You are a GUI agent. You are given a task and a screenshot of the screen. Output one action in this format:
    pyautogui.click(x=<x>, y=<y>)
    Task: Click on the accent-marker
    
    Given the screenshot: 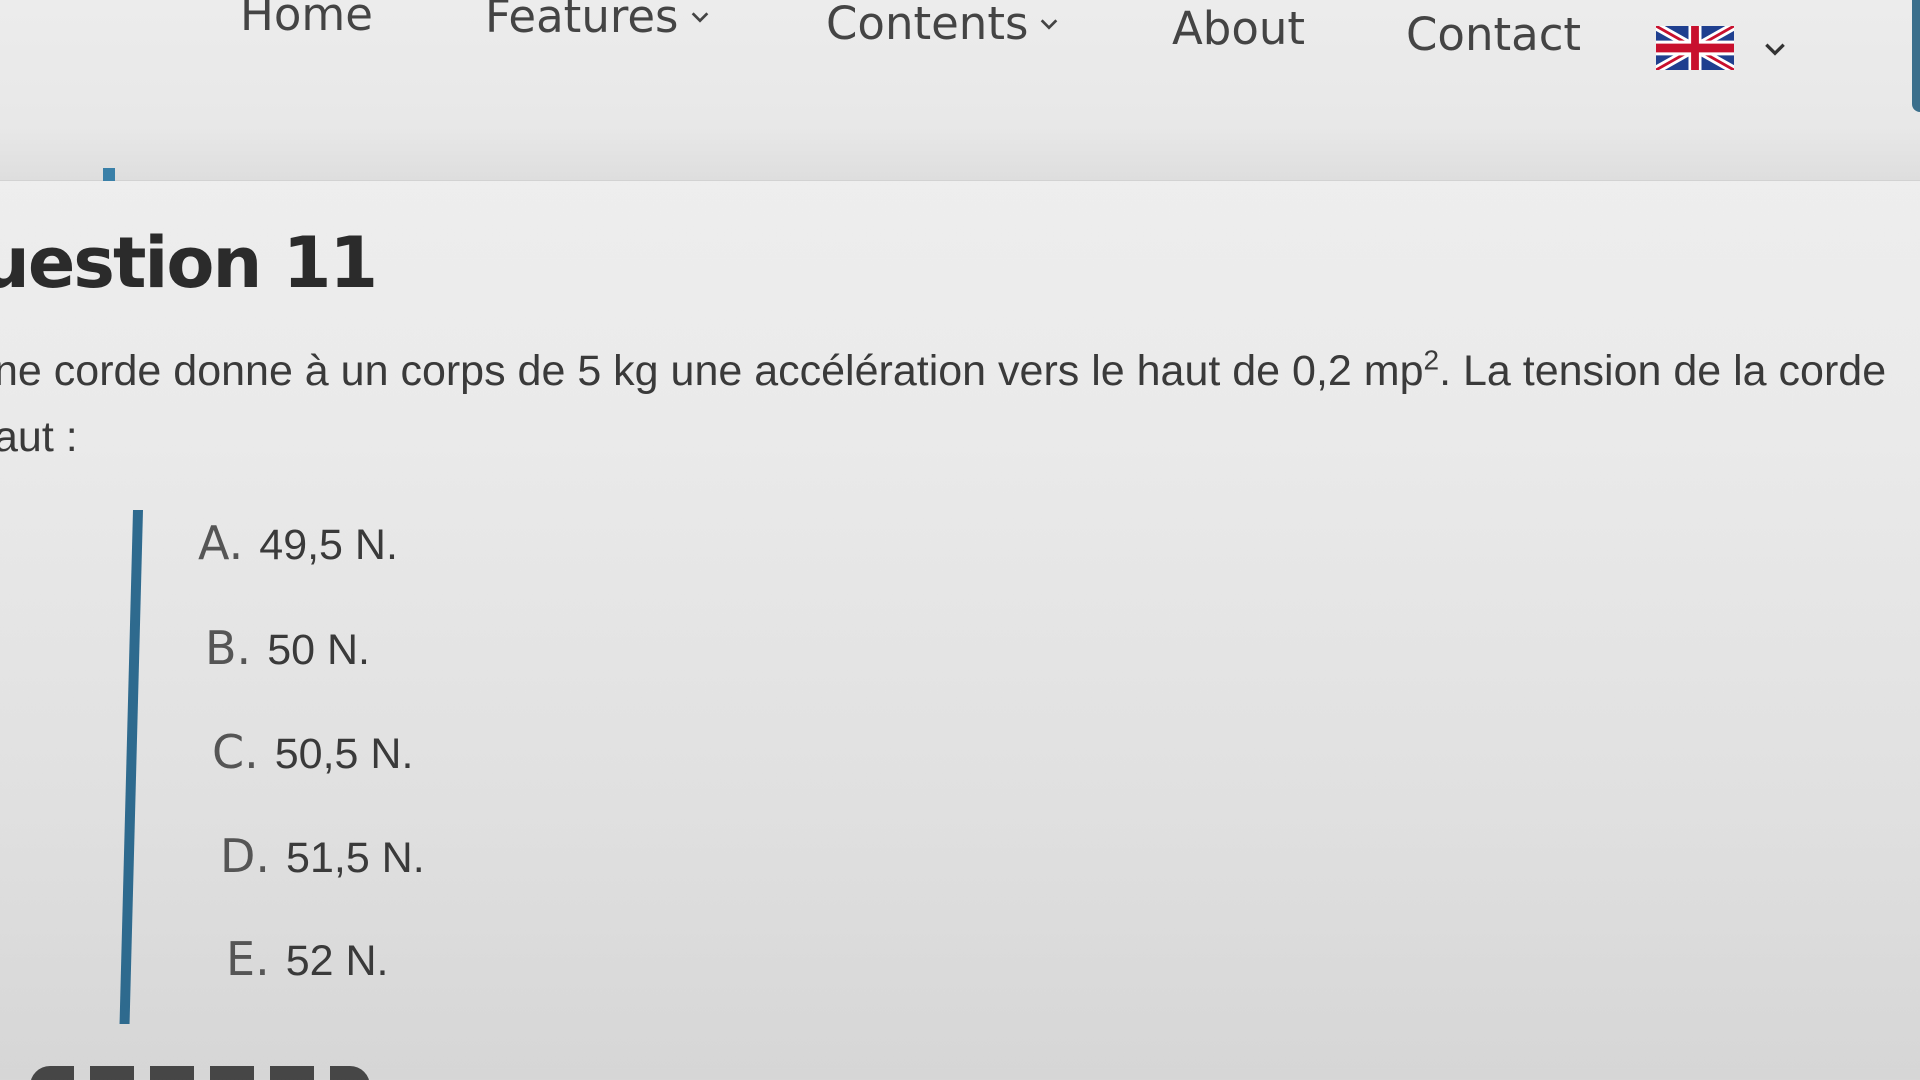 What is the action you would take?
    pyautogui.click(x=109, y=174)
    